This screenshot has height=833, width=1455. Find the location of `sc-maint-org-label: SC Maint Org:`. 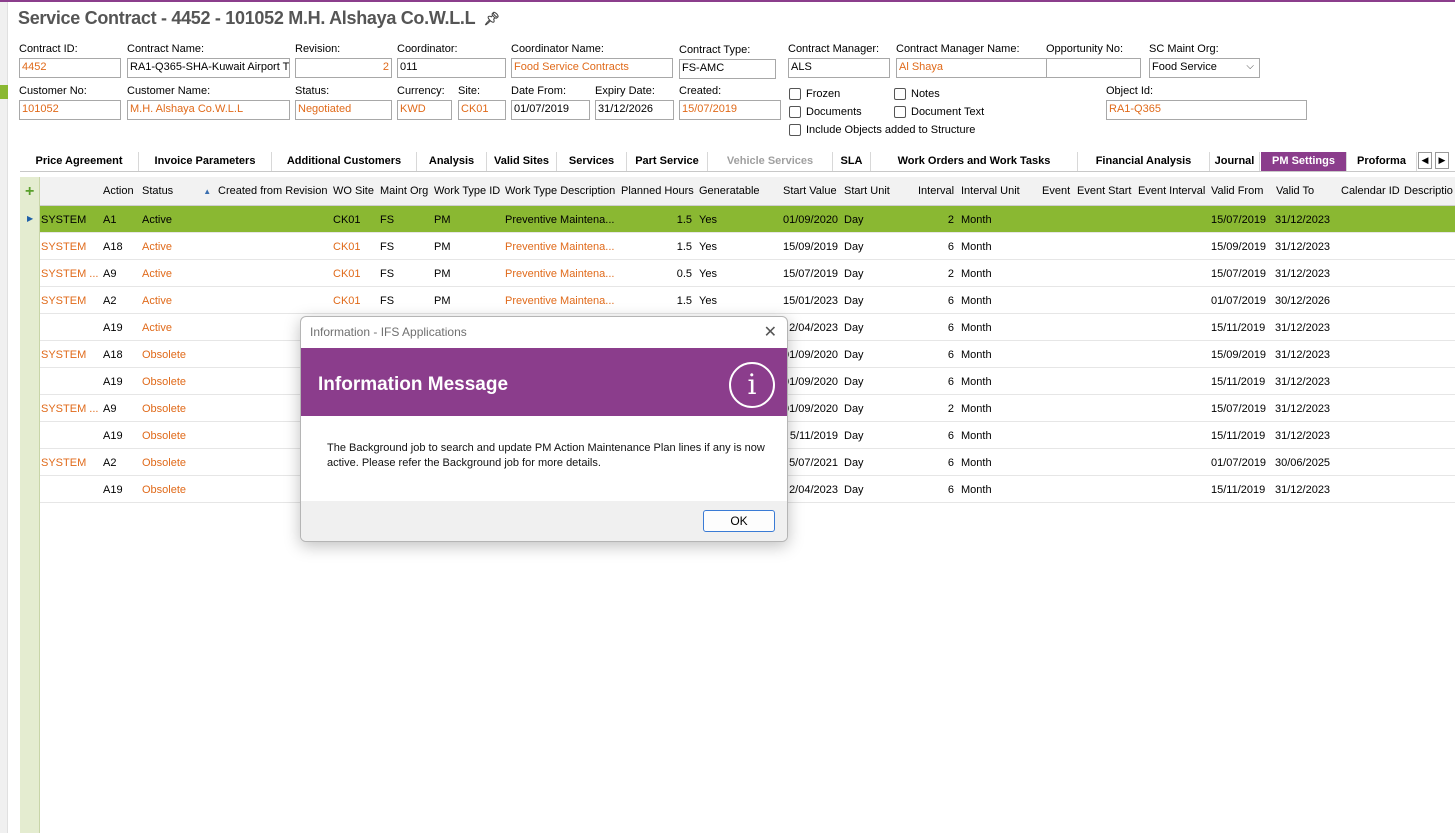

sc-maint-org-label: SC Maint Org: is located at coordinates (1184, 49).